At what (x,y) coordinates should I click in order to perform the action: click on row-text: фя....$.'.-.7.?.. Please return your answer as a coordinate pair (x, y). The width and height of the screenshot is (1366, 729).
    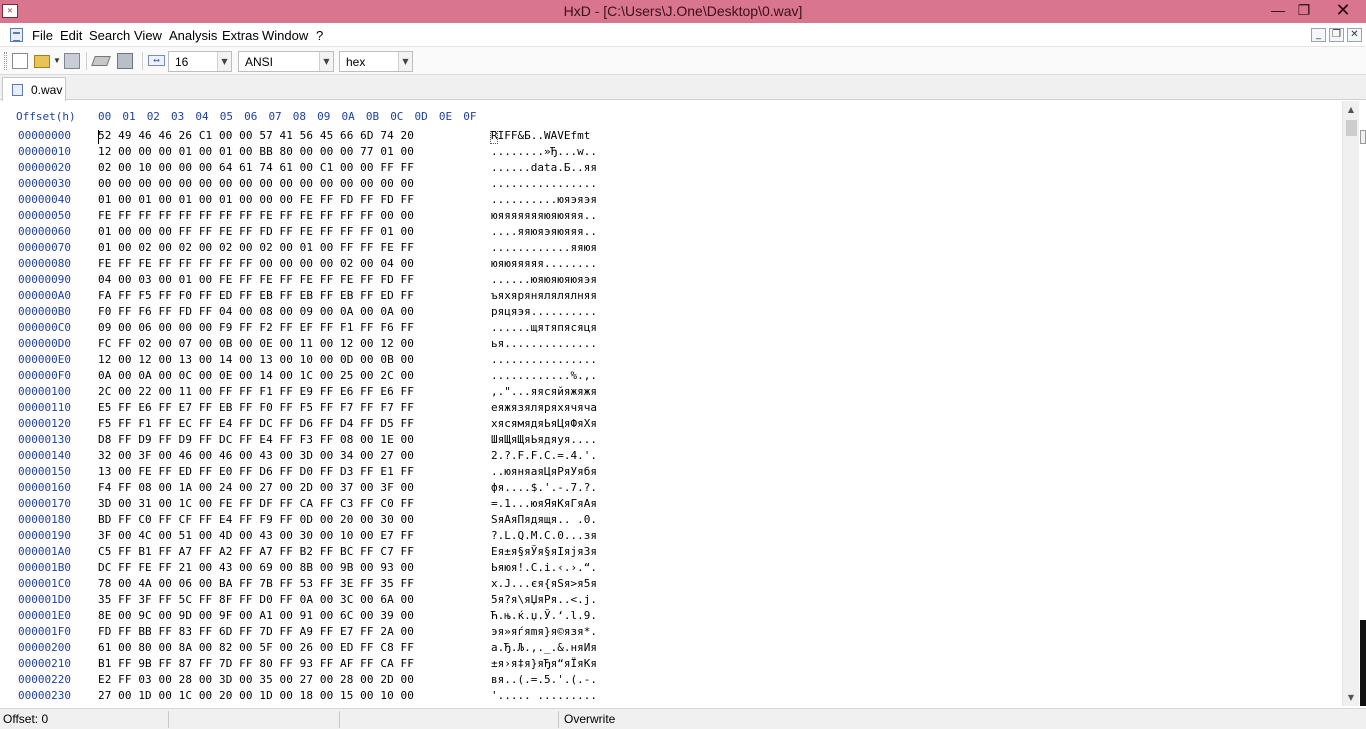
    Looking at the image, I should click on (544, 487).